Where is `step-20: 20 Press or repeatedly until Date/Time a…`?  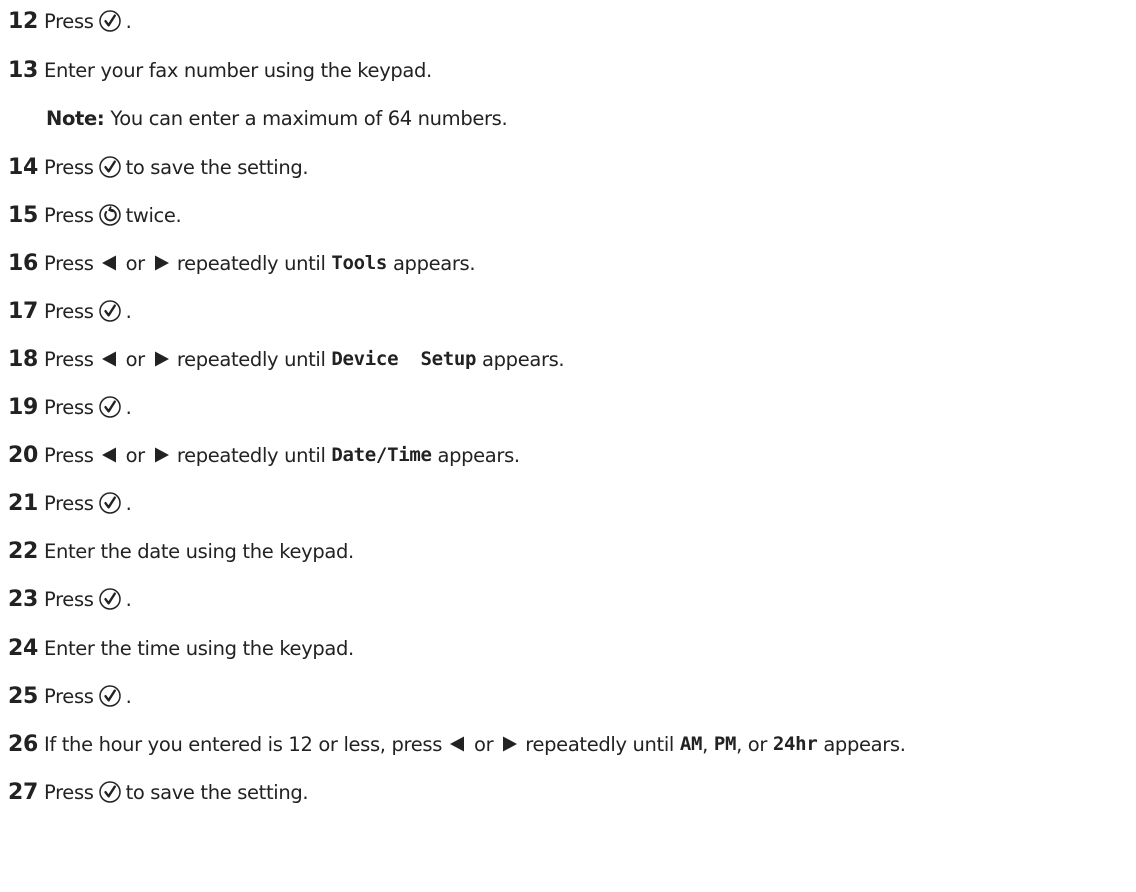 step-20: 20 Press or repeatedly until Date/Time a… is located at coordinates (264, 455).